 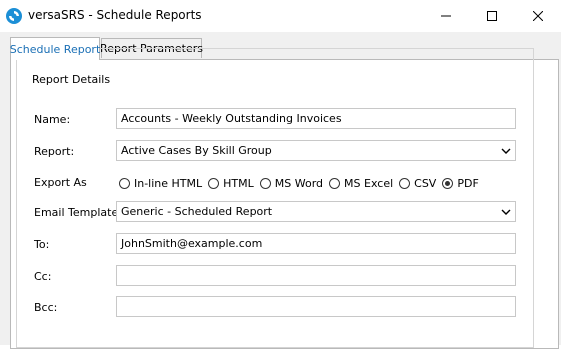 I want to click on name-field: Accounts - Weekly Outstanding Invoices, so click(x=316, y=118).